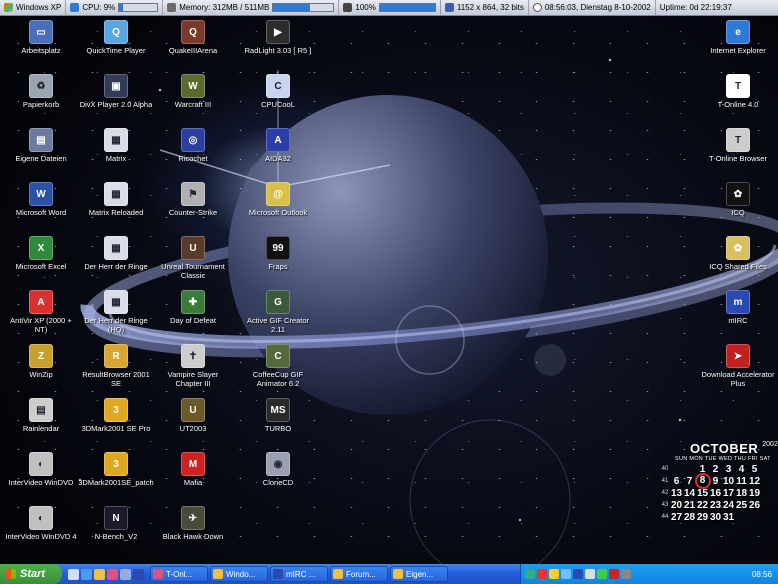  Describe the element at coordinates (112, 574) in the screenshot. I see `quick-launch-t-online-icon` at that location.